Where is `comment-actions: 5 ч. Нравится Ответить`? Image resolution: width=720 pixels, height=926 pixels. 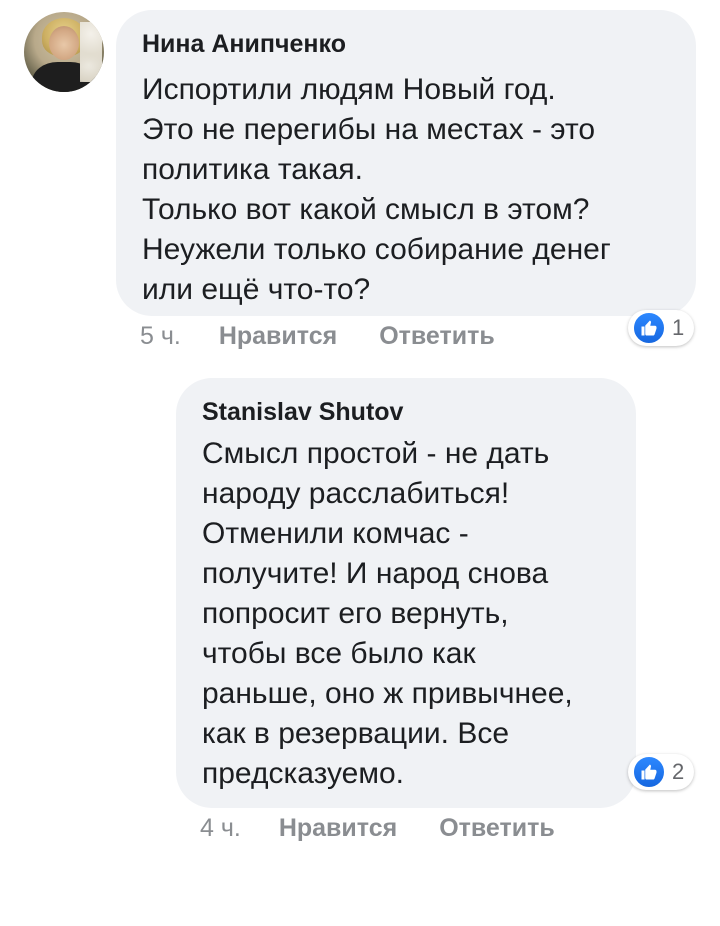 comment-actions: 5 ч. Нравится Ответить is located at coordinates (317, 336).